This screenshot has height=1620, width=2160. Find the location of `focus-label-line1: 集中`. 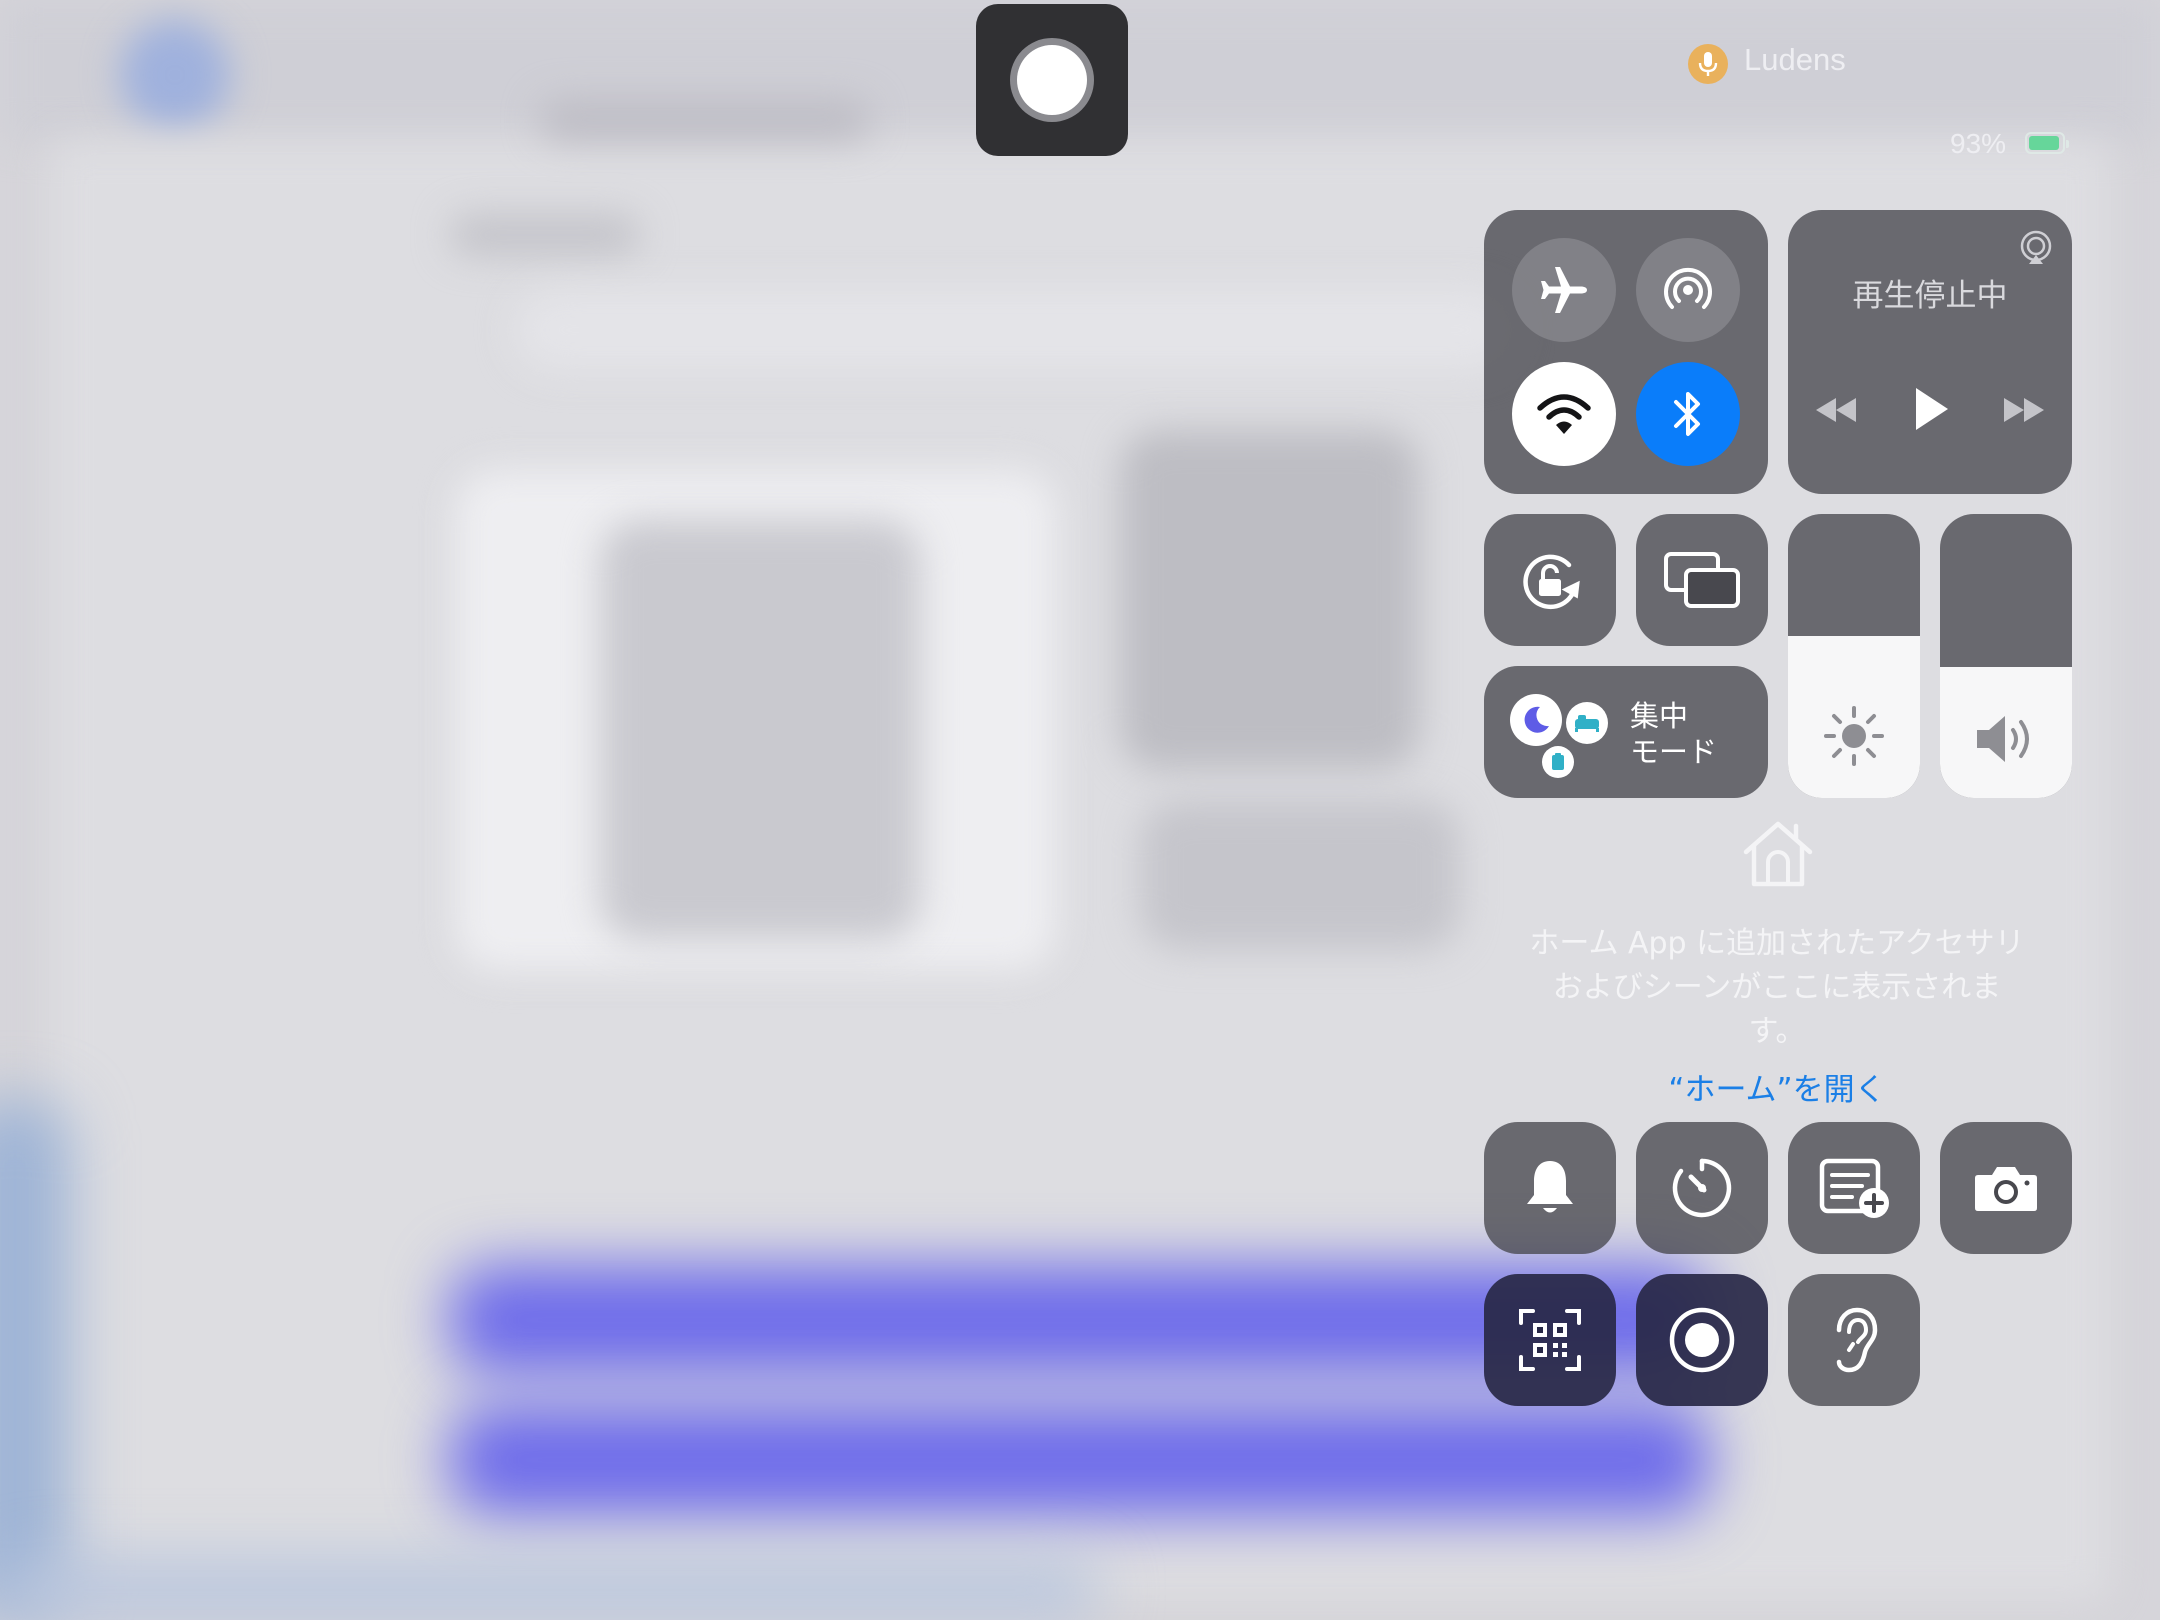

focus-label-line1: 集中 is located at coordinates (1659, 716).